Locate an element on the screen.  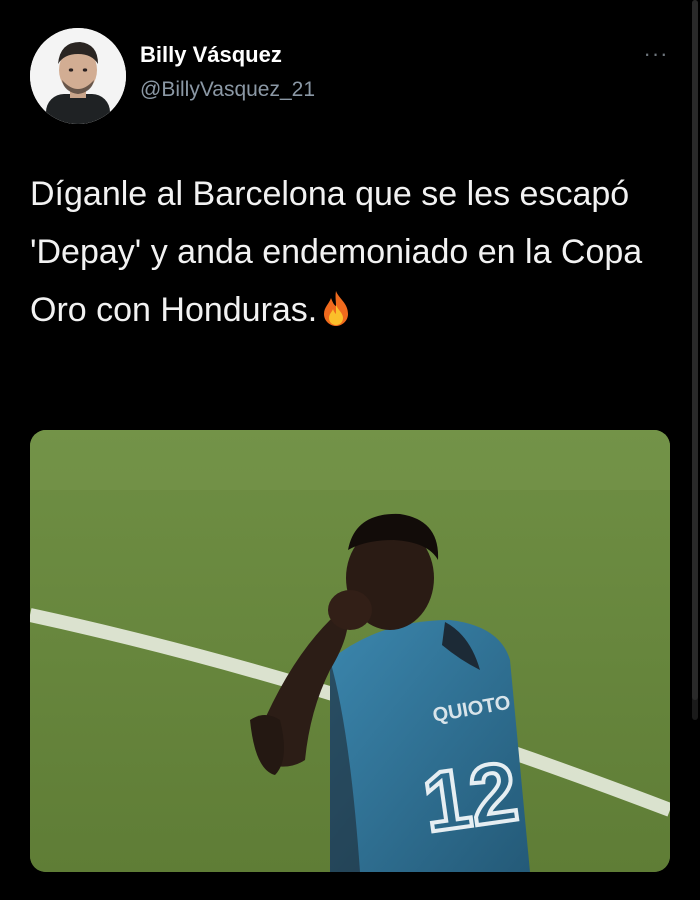
scrollbar-thumb is located at coordinates (695, 350).